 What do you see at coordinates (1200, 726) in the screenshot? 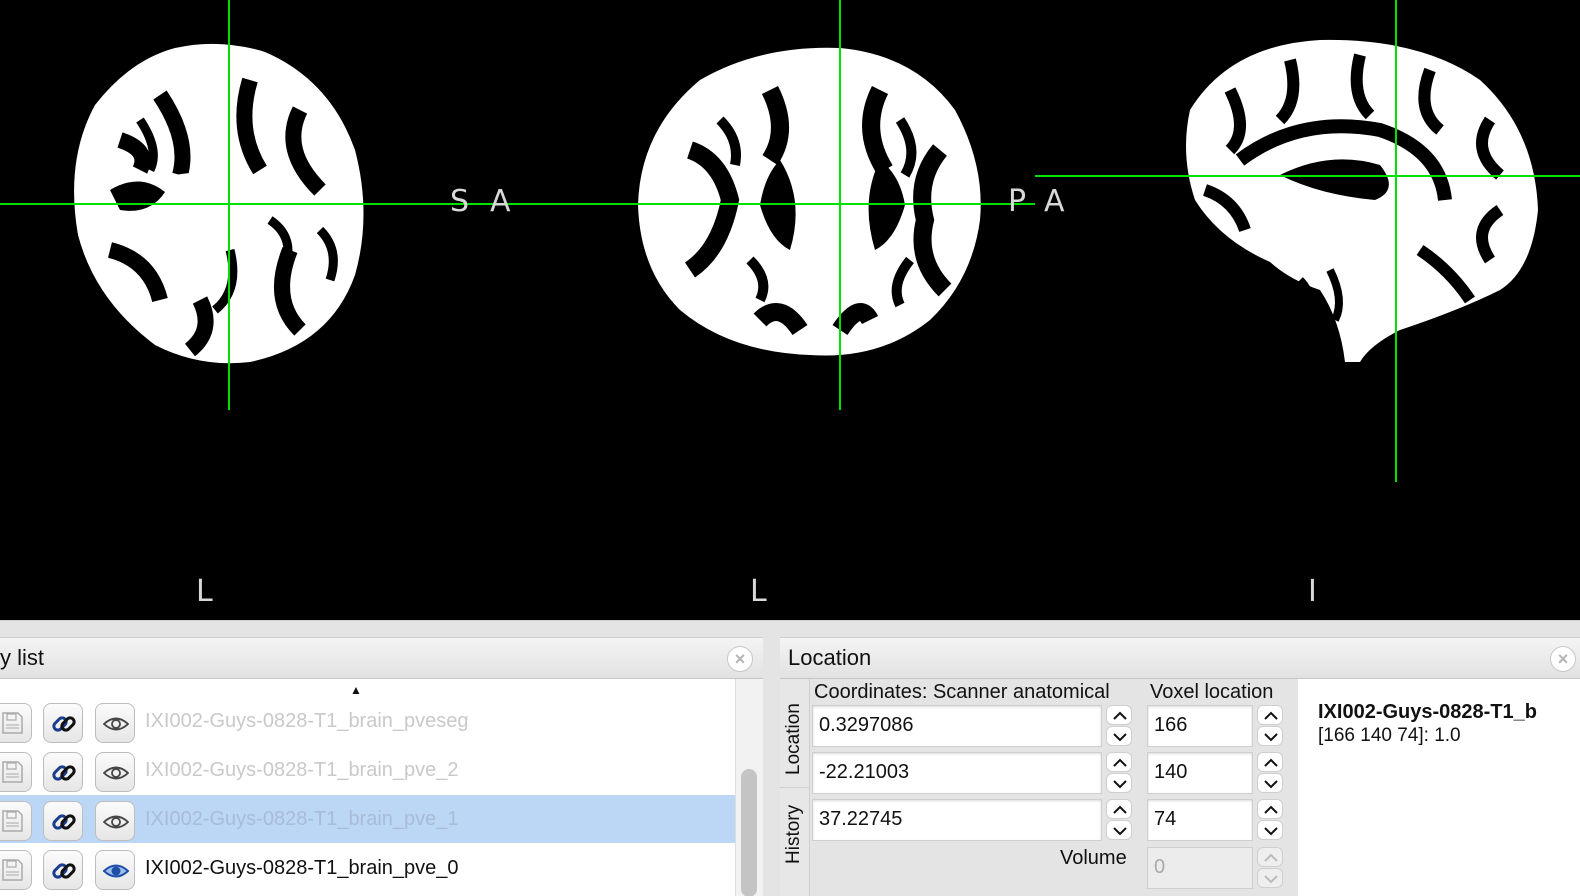
I see `voxel-x-field: 166` at bounding box center [1200, 726].